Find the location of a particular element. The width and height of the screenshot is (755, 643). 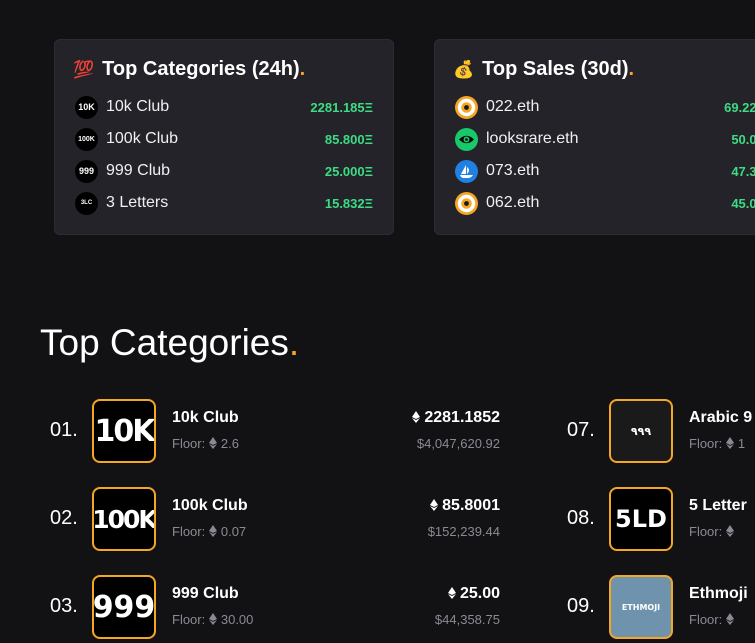

category-logo: 10K is located at coordinates (124, 431).